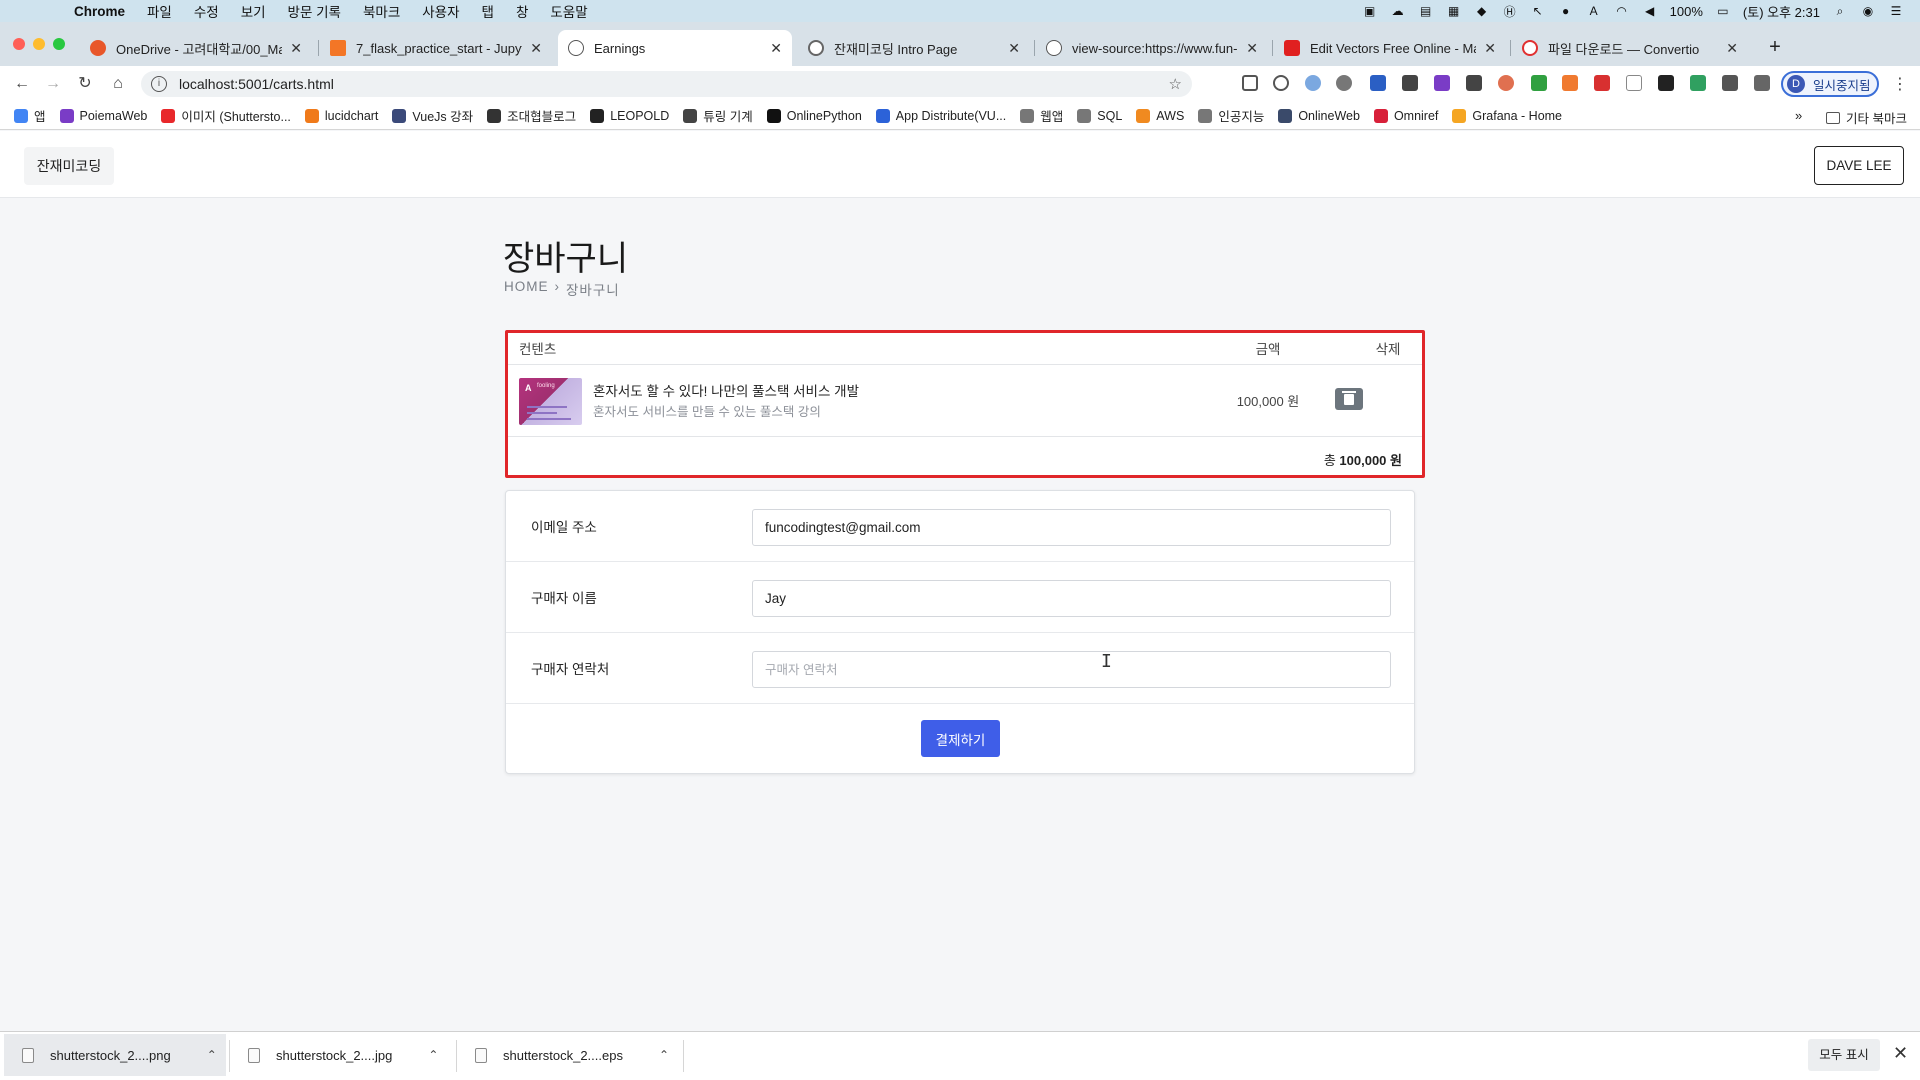 The height and width of the screenshot is (1080, 1920). Describe the element at coordinates (1160, 115) in the screenshot. I see `bookmark-item: AWS` at that location.